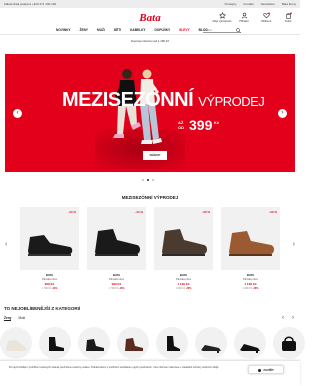 Image resolution: width=320 pixels, height=386 pixels. I want to click on tab-zeny: Ženy, so click(8, 318).